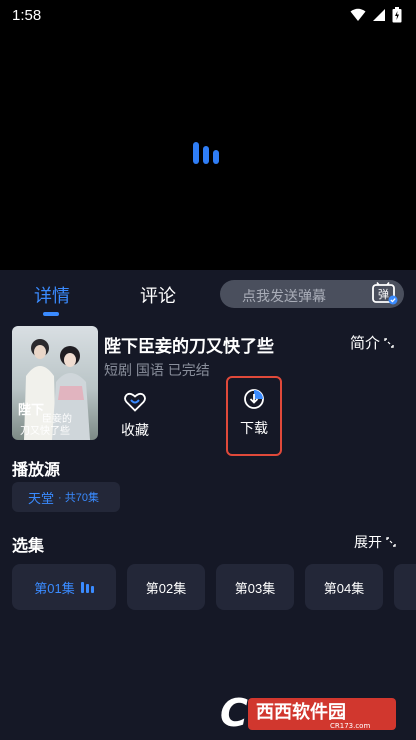 This screenshot has height=740, width=416. Describe the element at coordinates (28, 546) in the screenshot. I see `episodes-section-title: 选集` at that location.